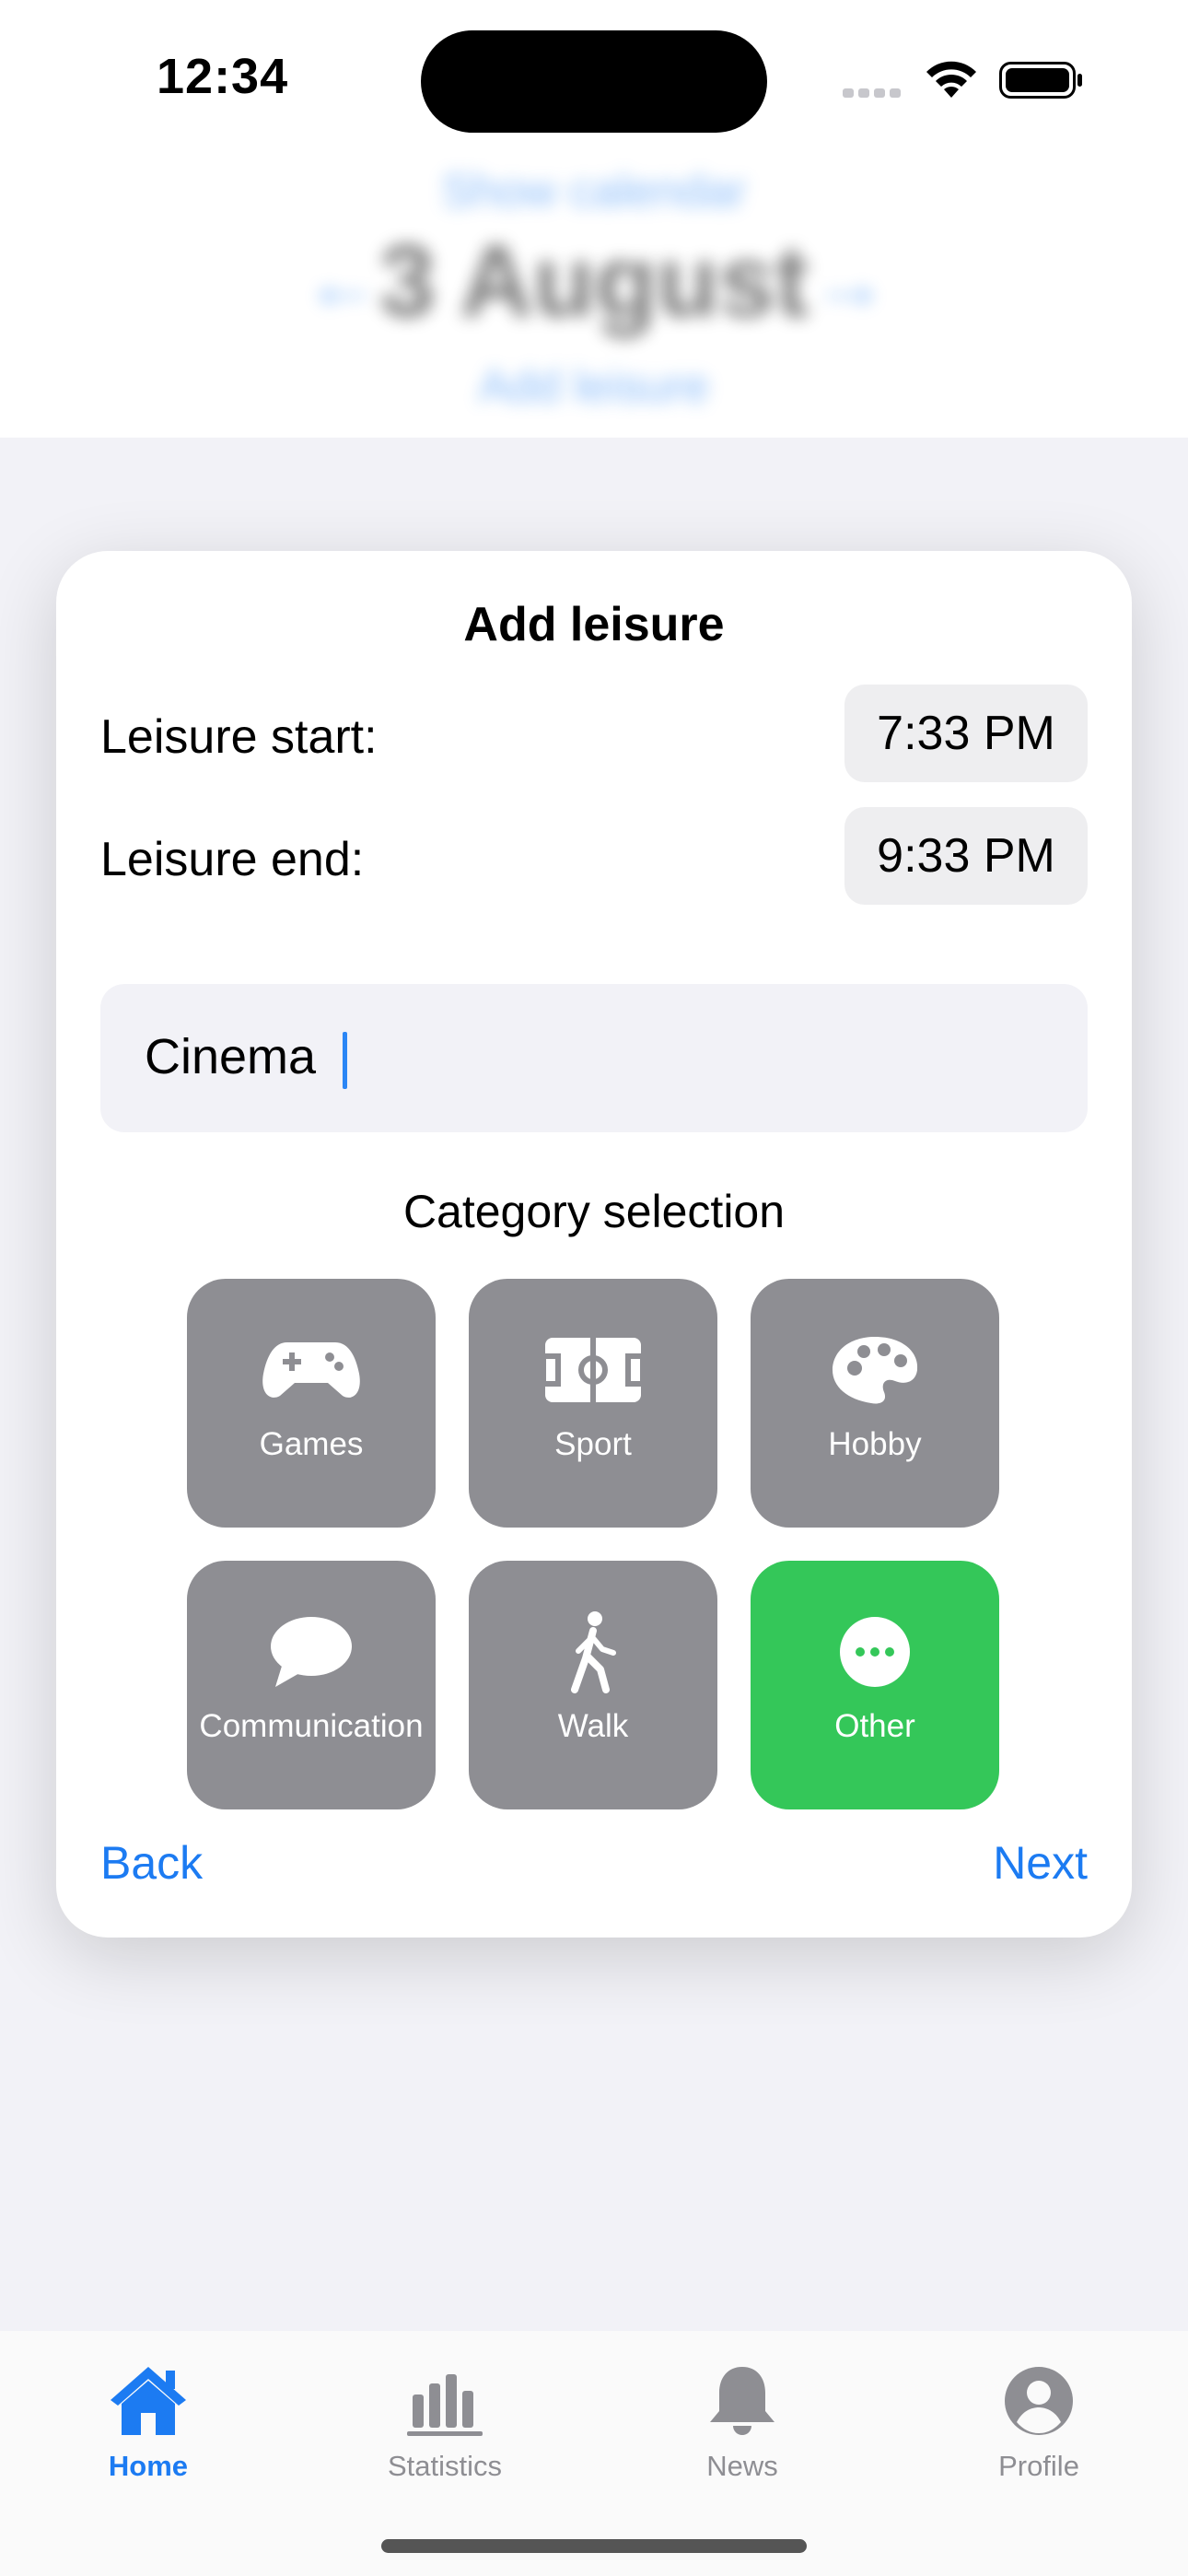 The width and height of the screenshot is (1188, 2576). Describe the element at coordinates (445, 2405) in the screenshot. I see `chart-bar-icon` at that location.